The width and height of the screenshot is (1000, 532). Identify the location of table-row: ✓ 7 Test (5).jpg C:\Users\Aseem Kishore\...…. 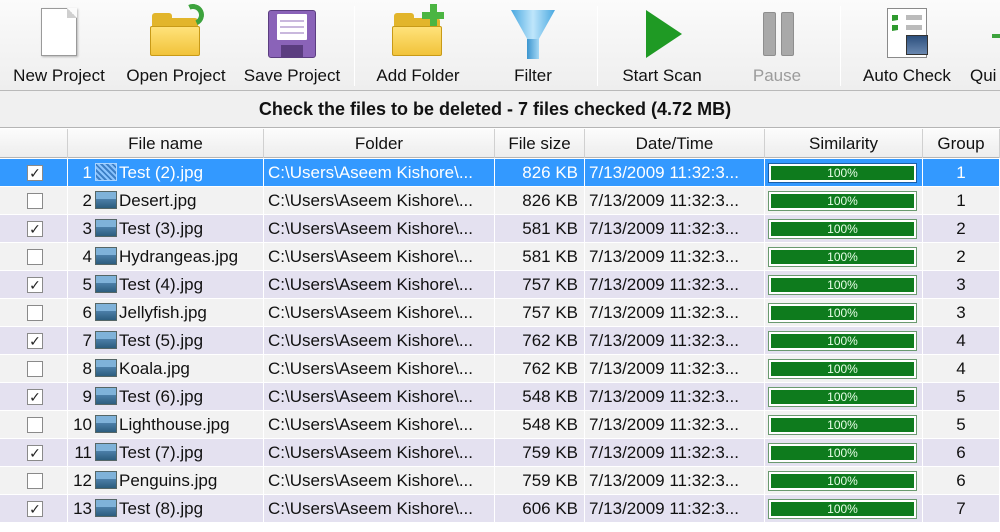
(500, 341).